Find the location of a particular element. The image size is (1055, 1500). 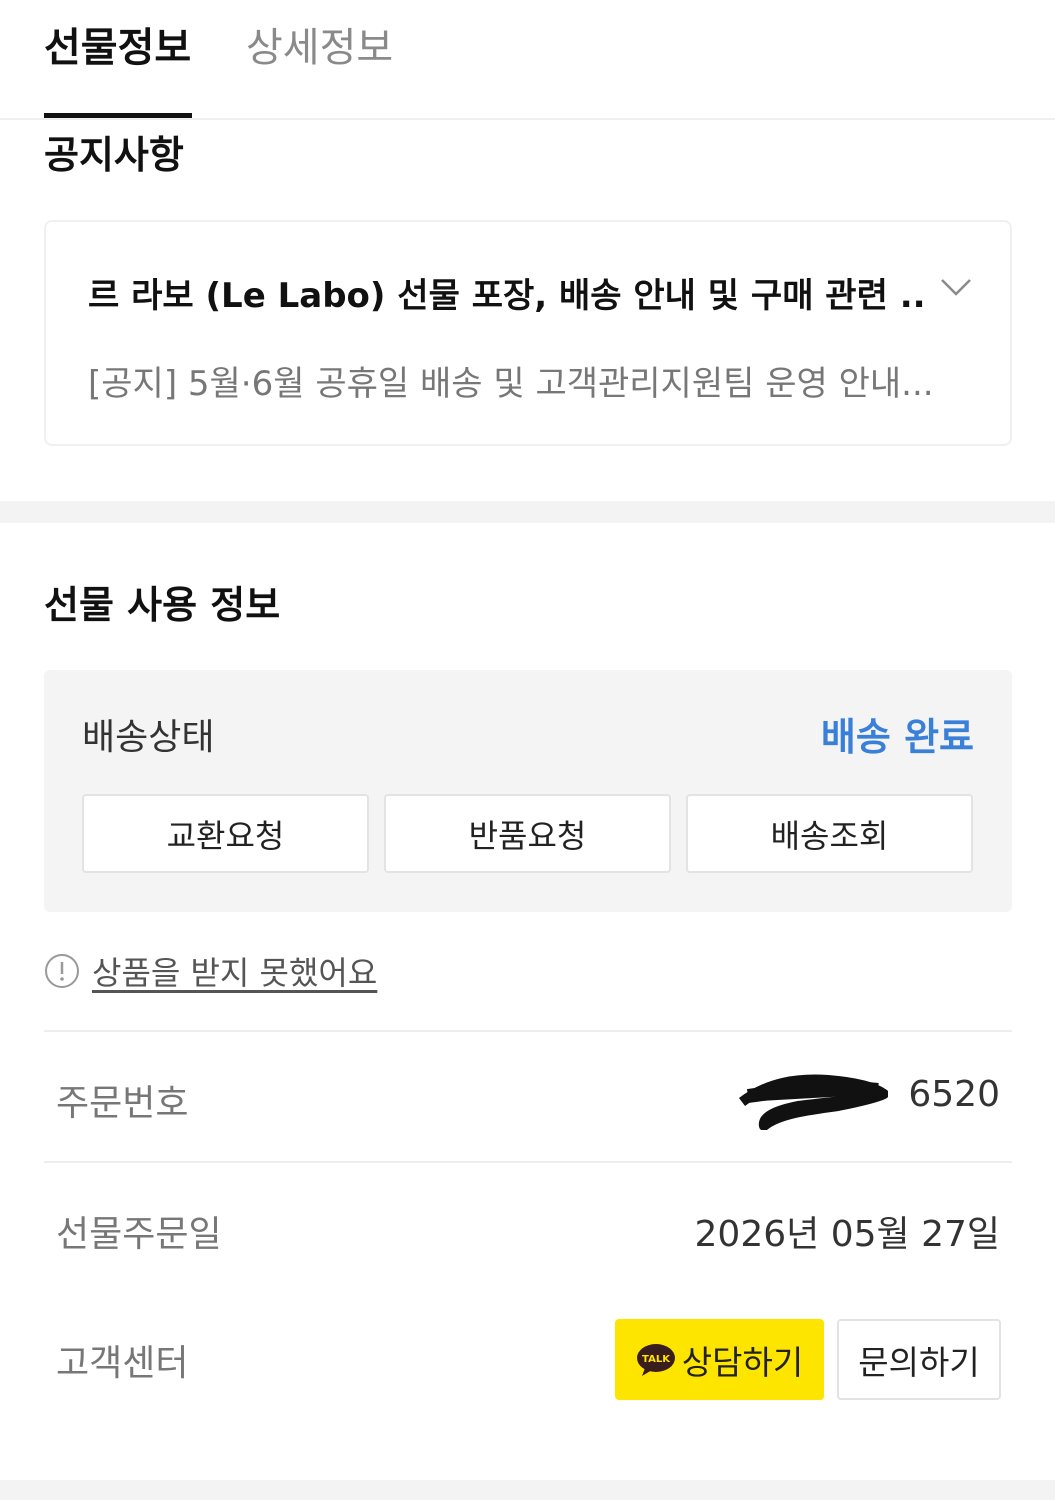

kakao-talk-consult-button: TALK 상담하기 is located at coordinates (719, 1359).